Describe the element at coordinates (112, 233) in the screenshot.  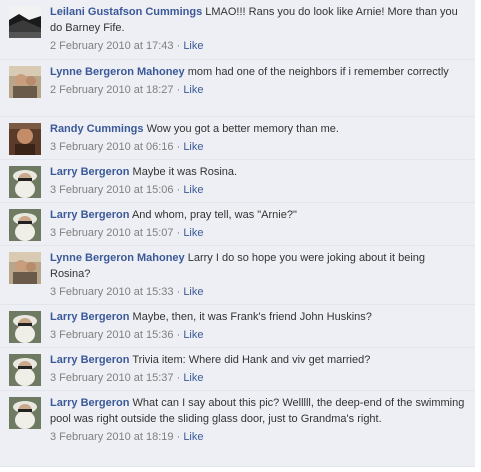
I see `comment-timestamp: 3 February 2010 at 15:07` at that location.